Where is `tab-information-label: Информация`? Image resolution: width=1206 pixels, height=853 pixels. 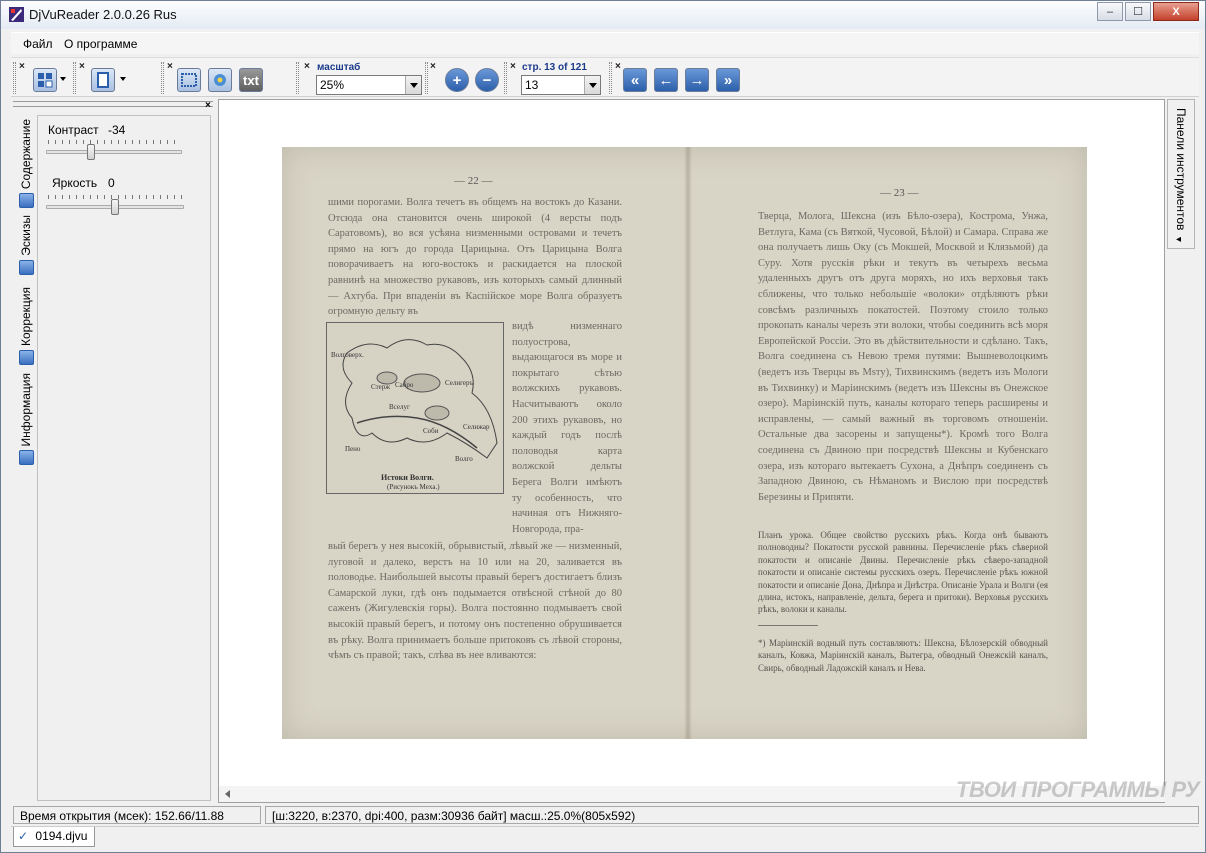 tab-information-label: Информация is located at coordinates (26, 410).